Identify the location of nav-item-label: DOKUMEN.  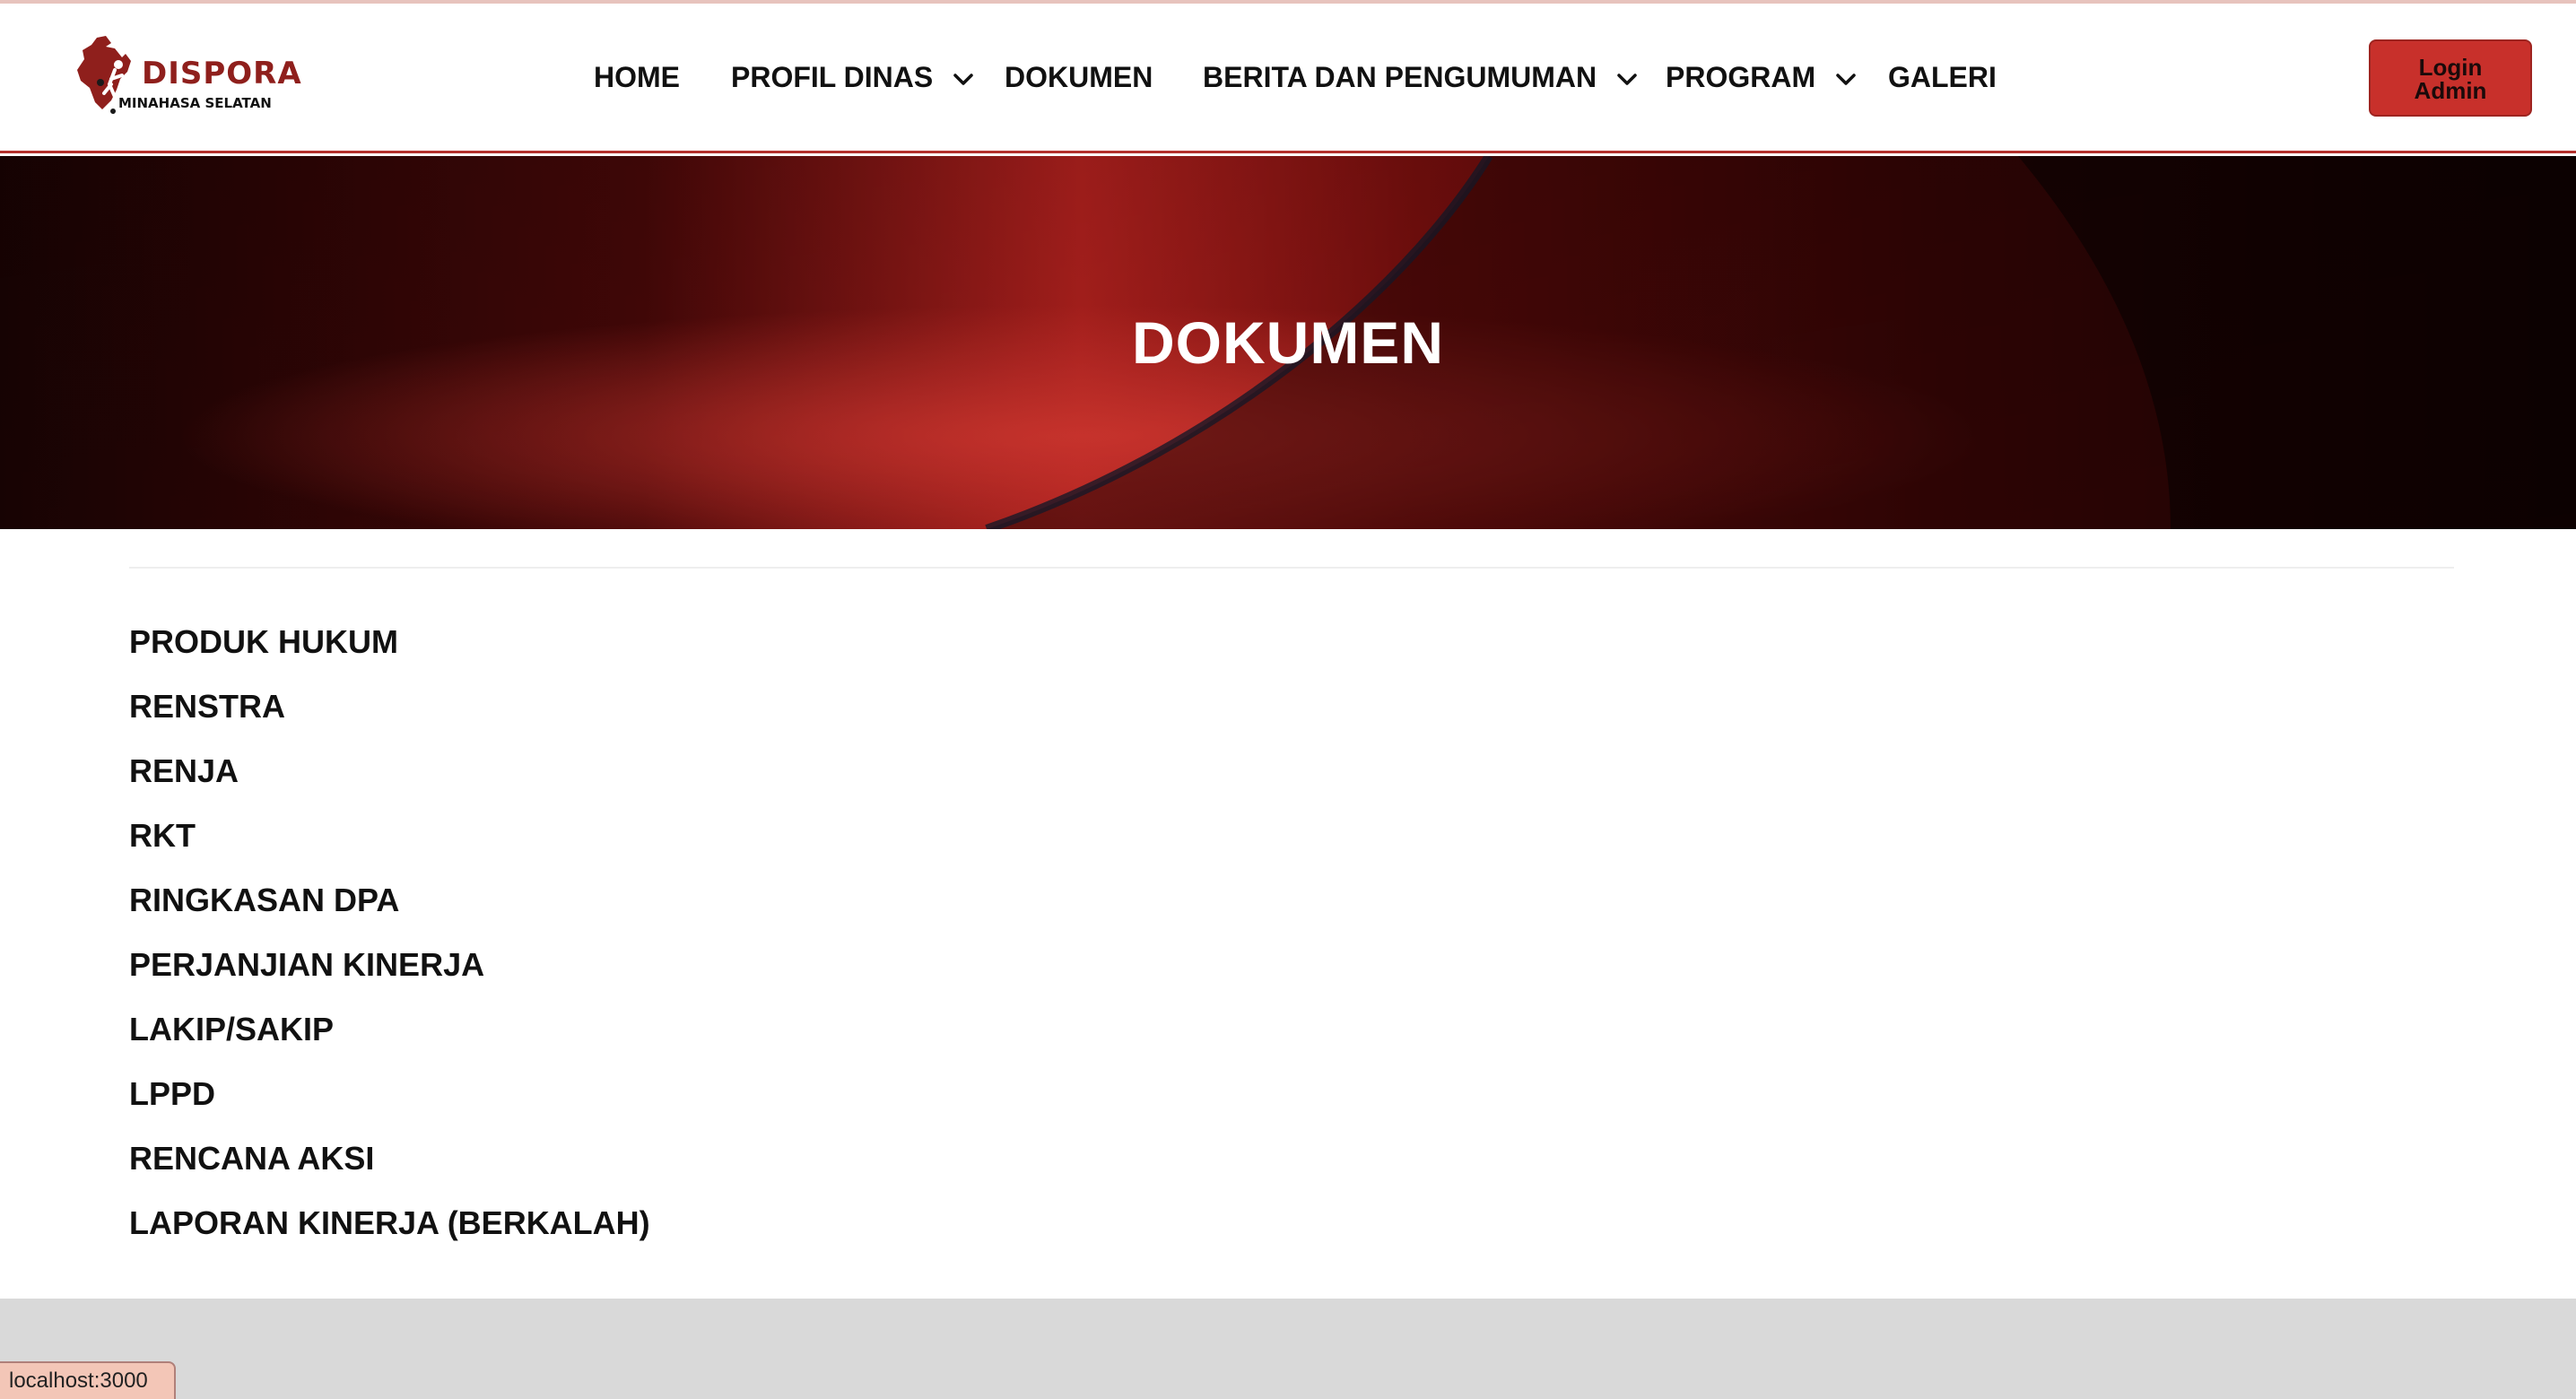
(1079, 77).